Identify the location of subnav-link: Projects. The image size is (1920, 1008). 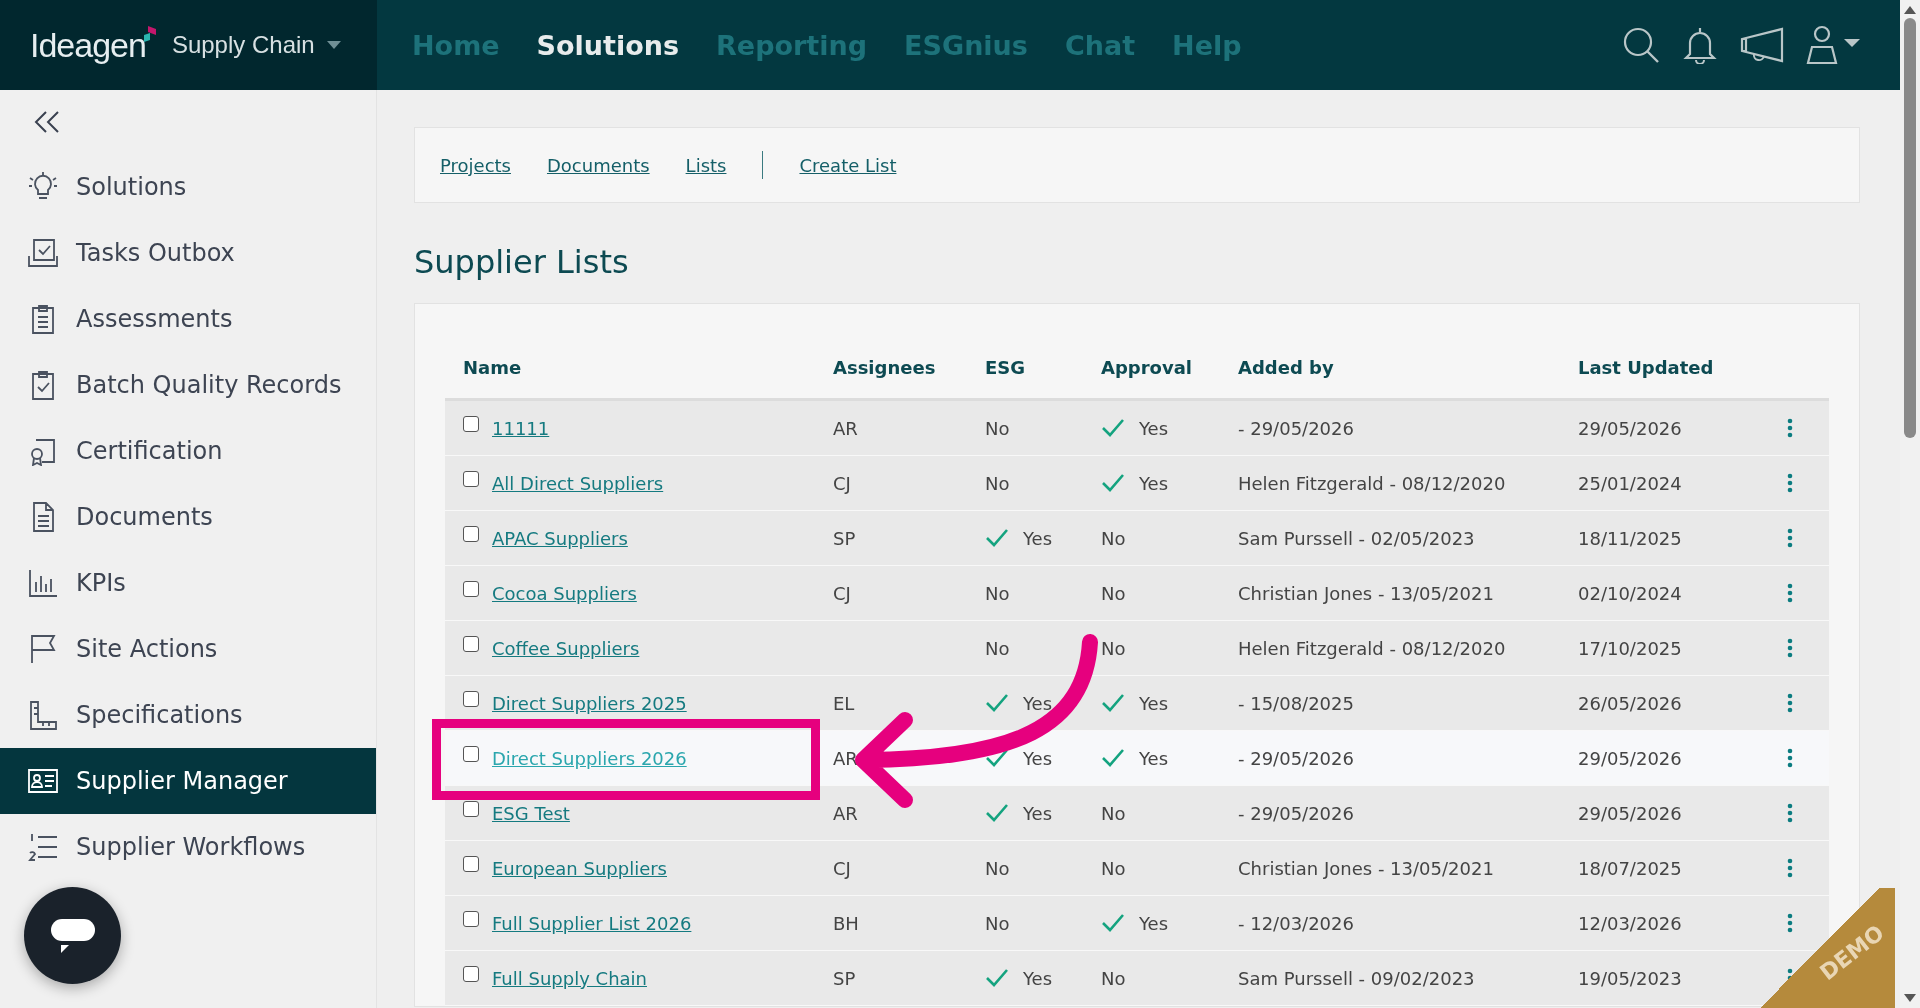
(475, 165).